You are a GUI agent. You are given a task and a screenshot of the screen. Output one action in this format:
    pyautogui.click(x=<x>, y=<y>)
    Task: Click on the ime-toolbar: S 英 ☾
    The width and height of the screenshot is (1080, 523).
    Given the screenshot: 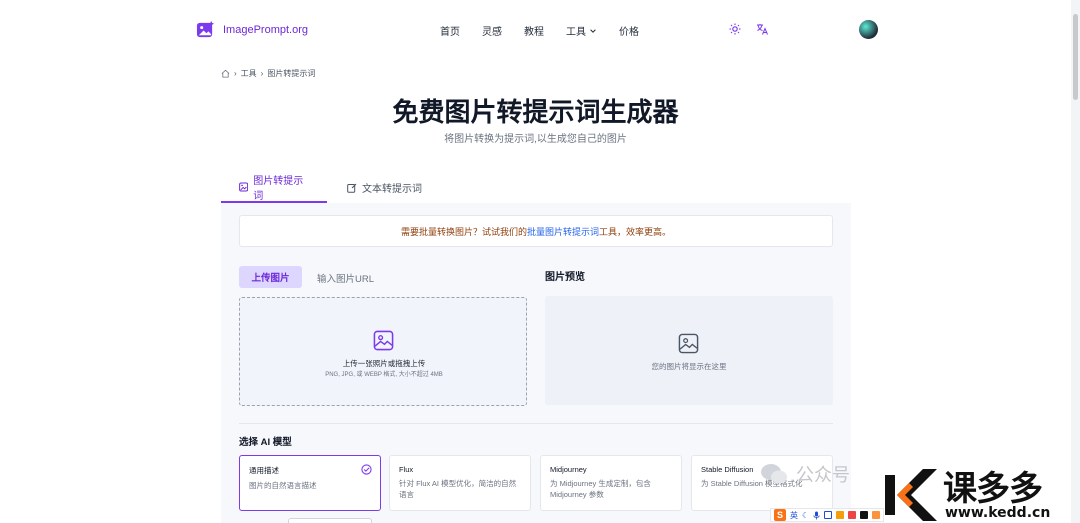 What is the action you would take?
    pyautogui.click(x=827, y=515)
    